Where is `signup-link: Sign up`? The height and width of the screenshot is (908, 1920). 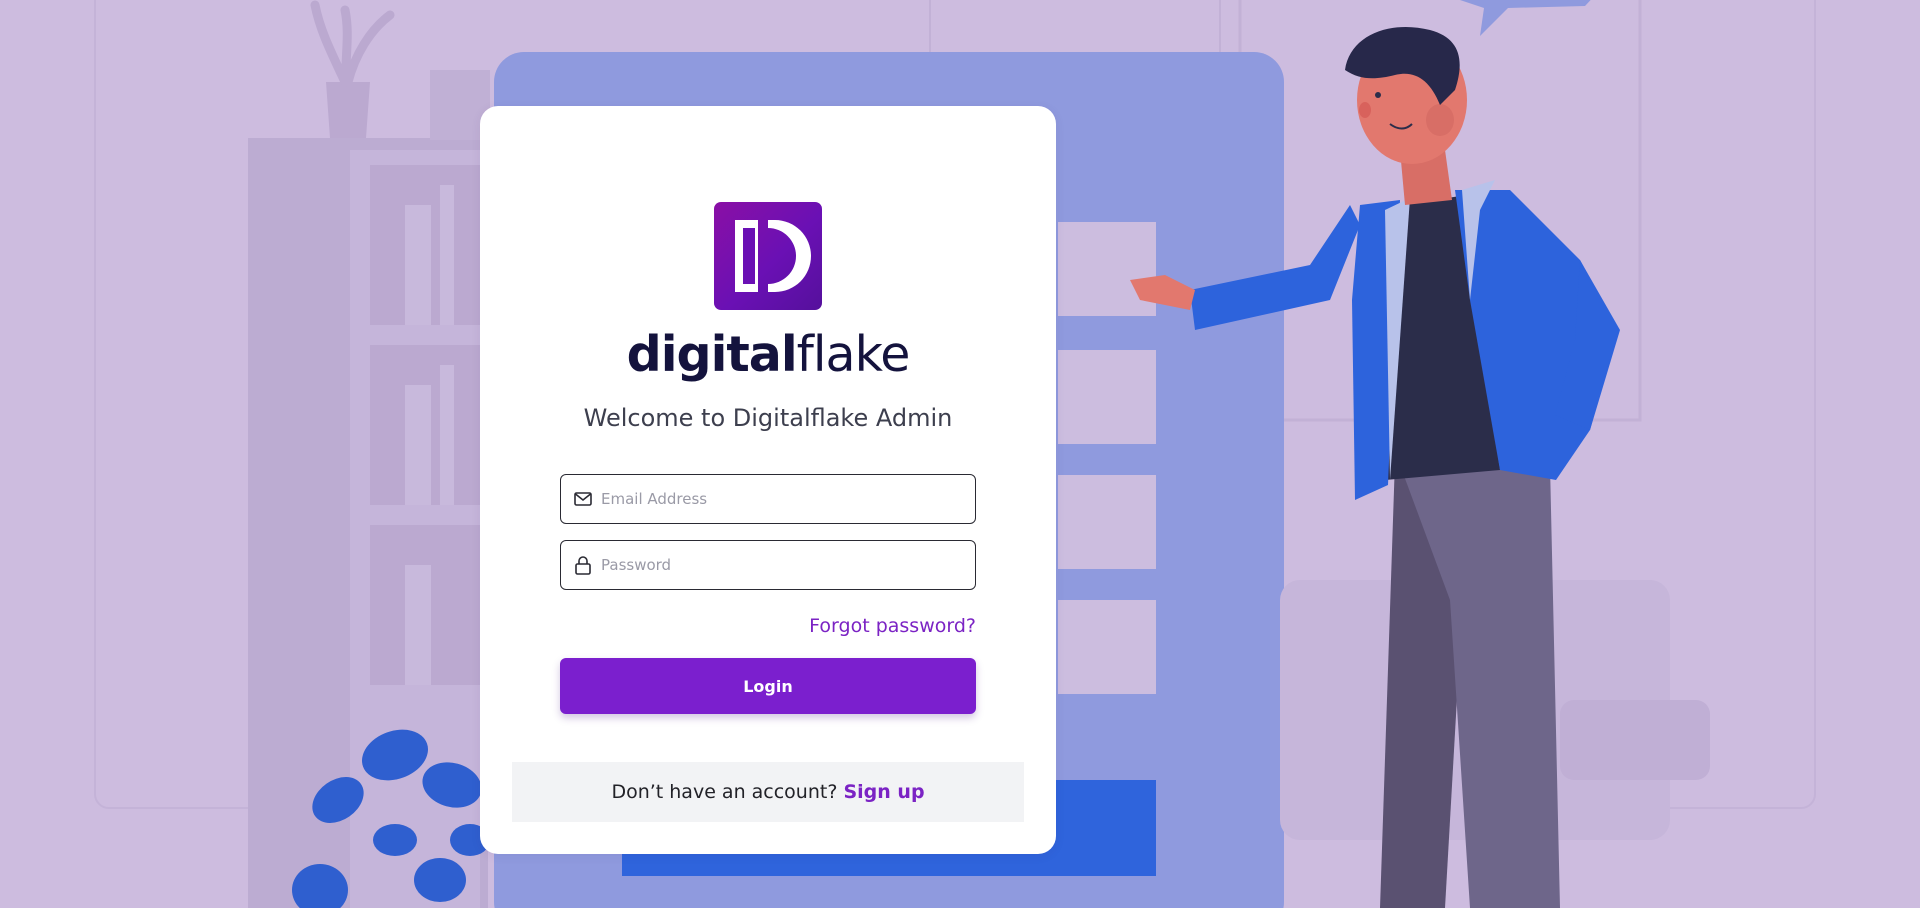 signup-link: Sign up is located at coordinates (883, 792).